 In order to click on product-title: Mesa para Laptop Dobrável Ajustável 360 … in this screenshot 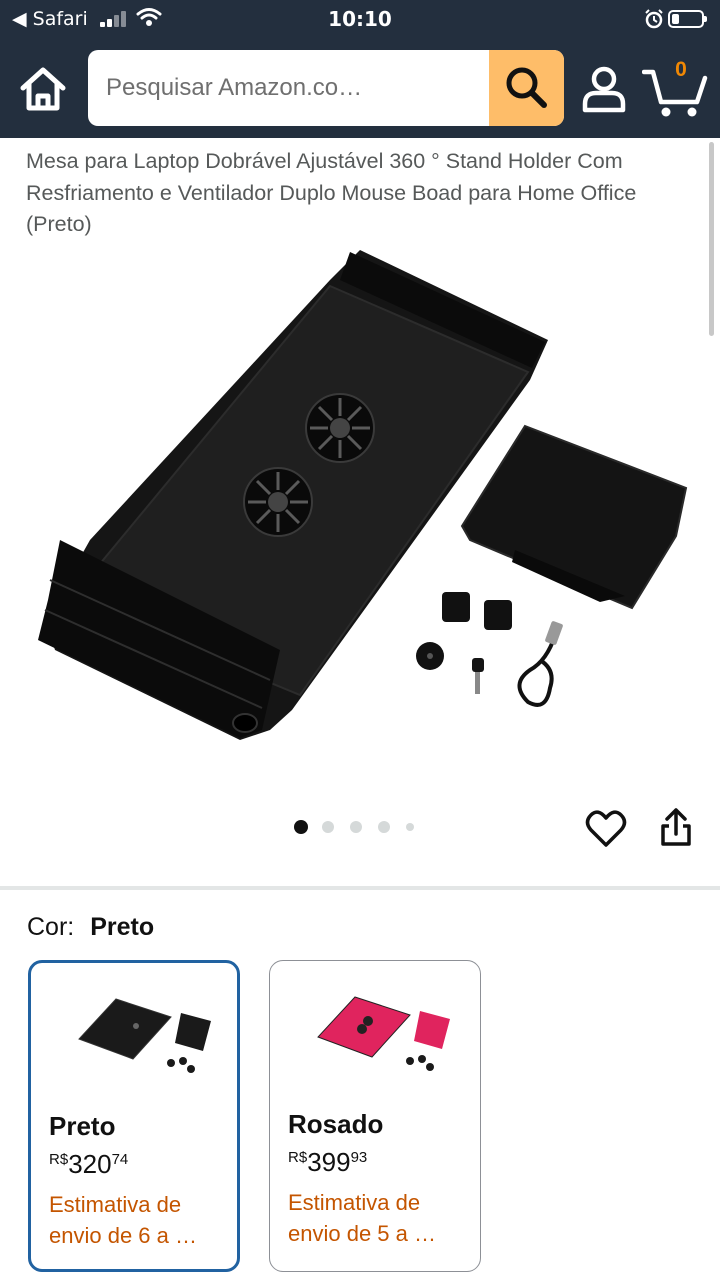, I will do `click(331, 192)`.